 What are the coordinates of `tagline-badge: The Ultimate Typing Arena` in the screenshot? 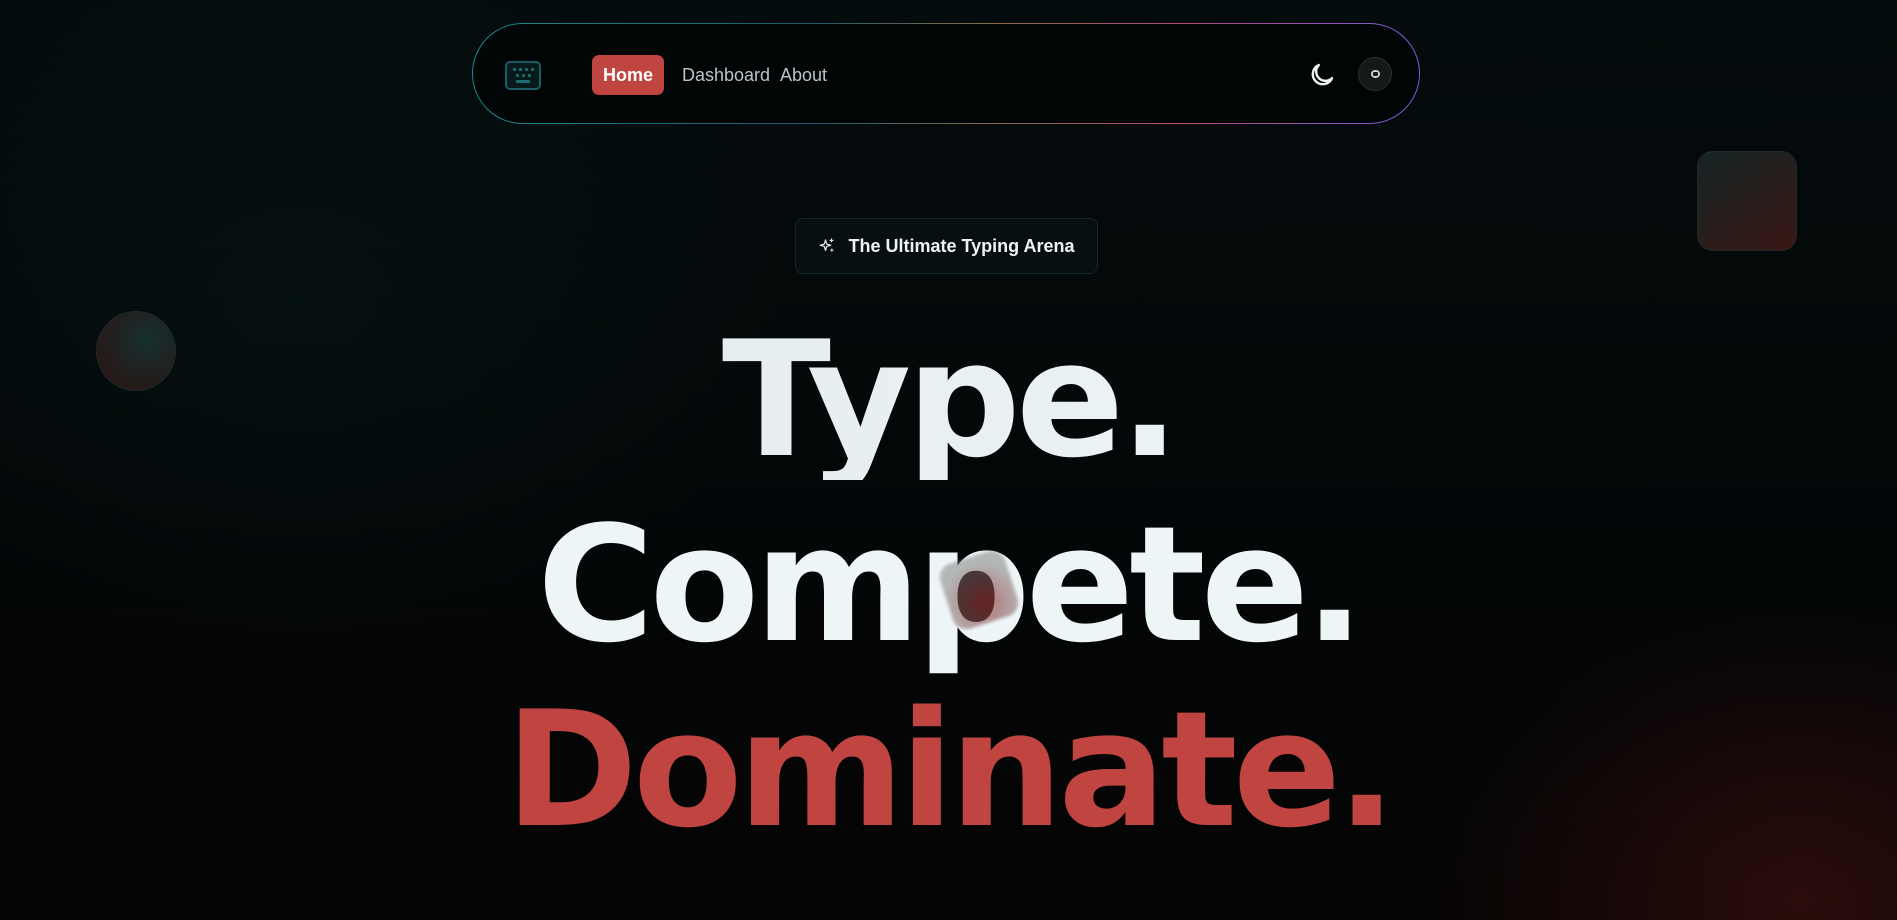 It's located at (946, 246).